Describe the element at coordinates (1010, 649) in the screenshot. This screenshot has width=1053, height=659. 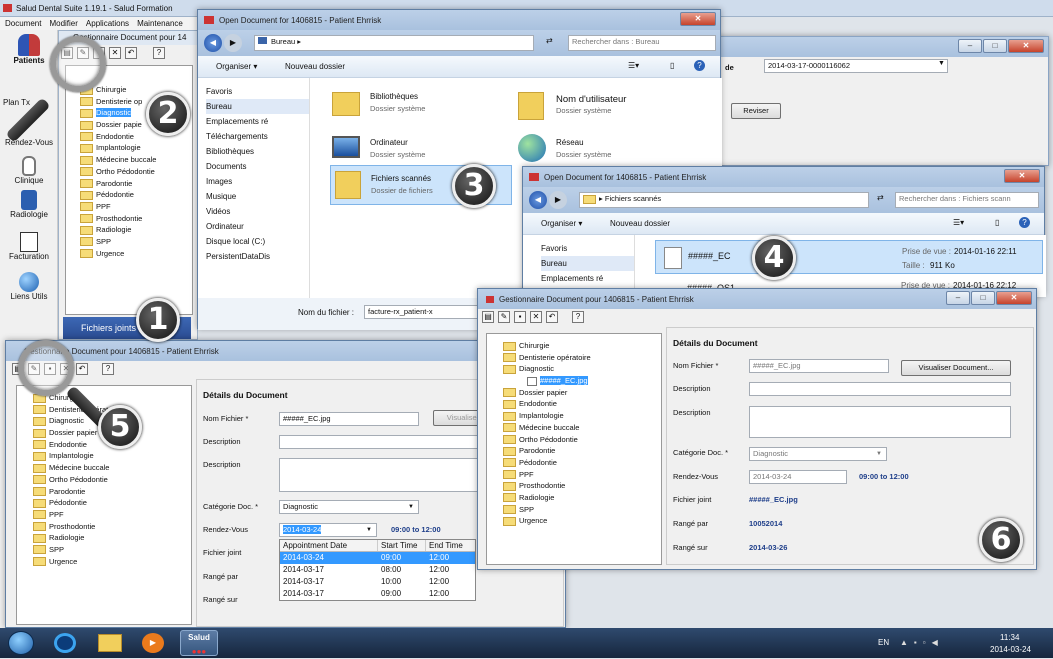
I see `clock-date: 2014-03-24` at that location.